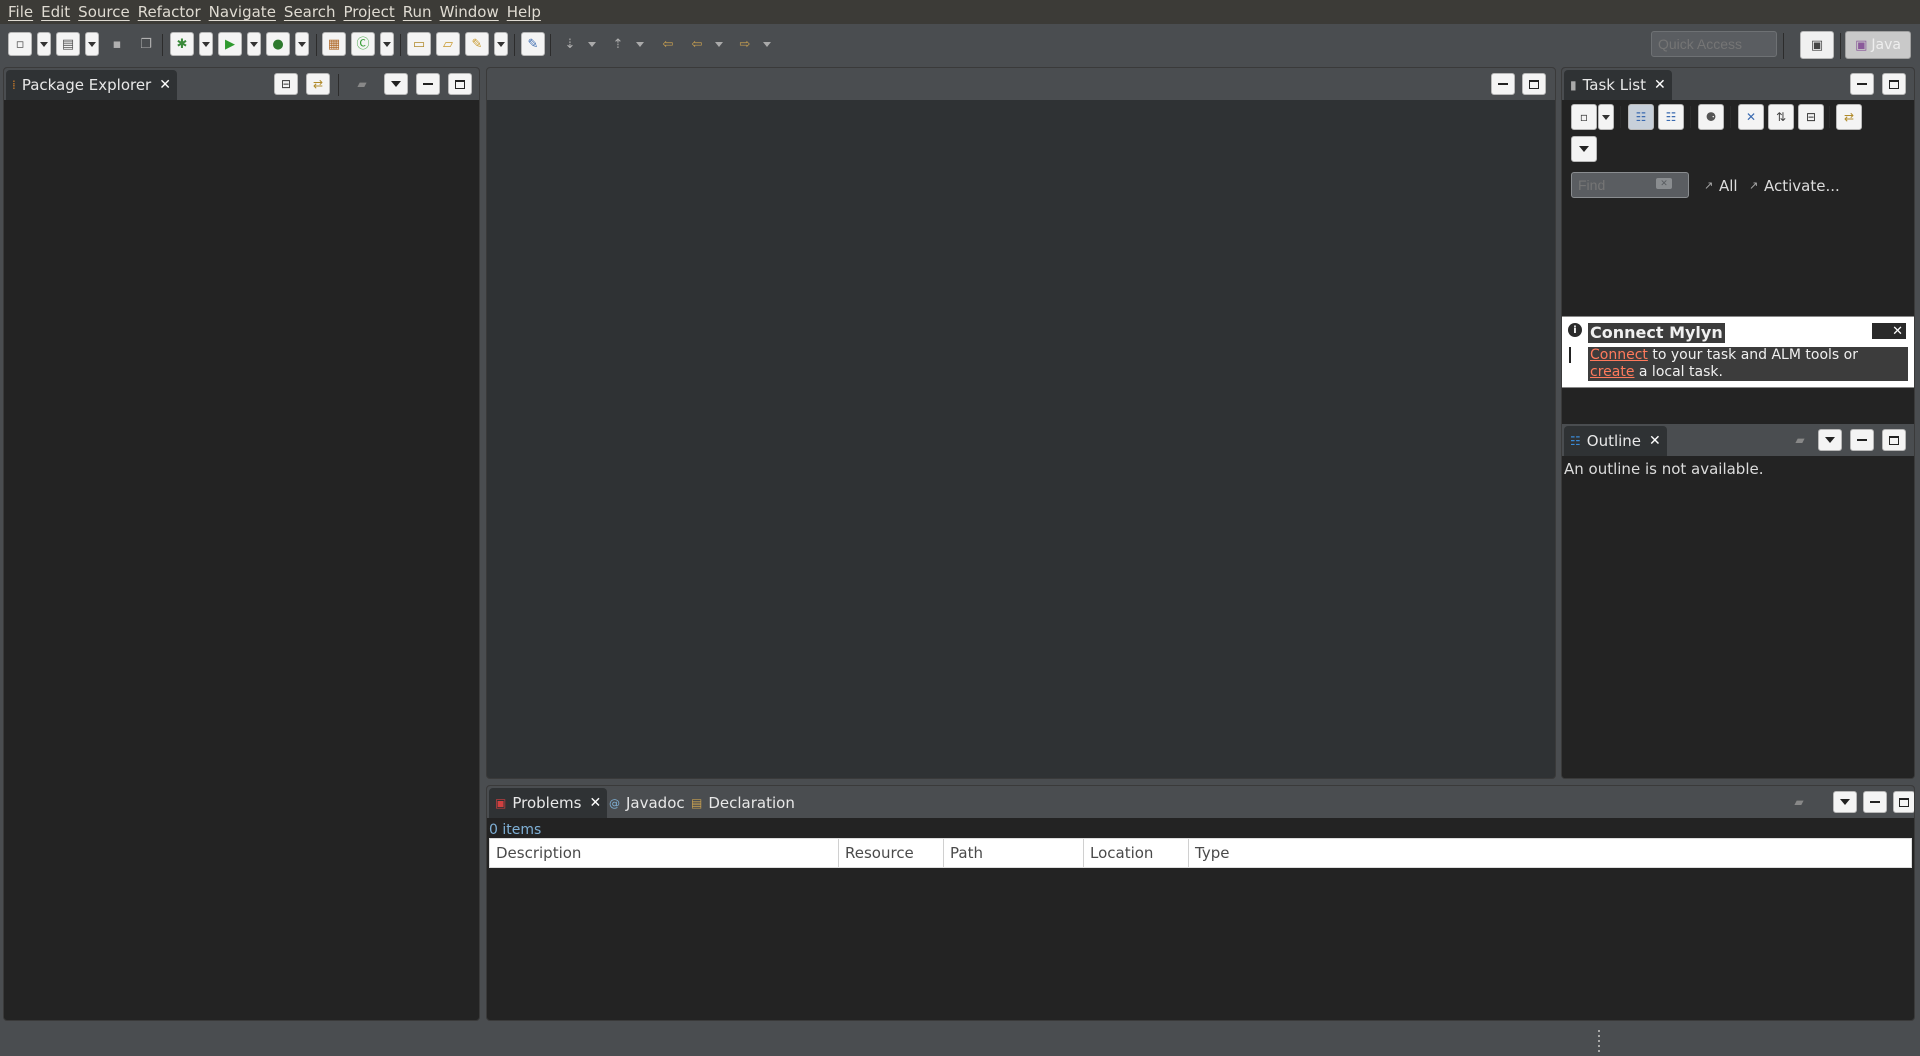 Image resolution: width=1920 pixels, height=1056 pixels. What do you see at coordinates (1903, 802) in the screenshot?
I see `problems-maximize-button` at bounding box center [1903, 802].